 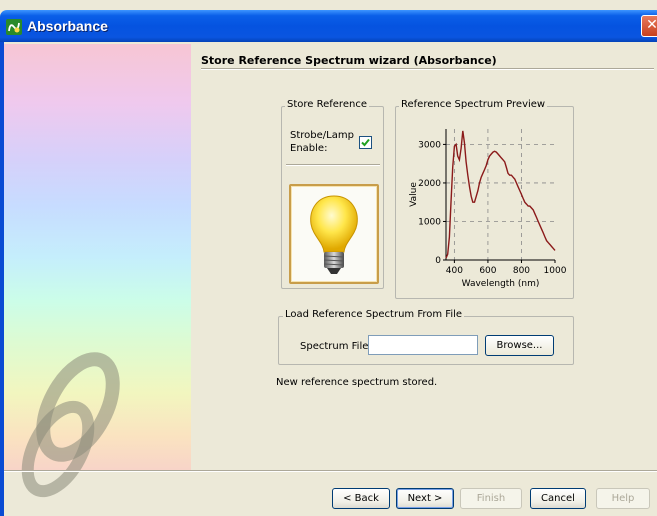 I want to click on x-tick-label: 400, so click(x=454, y=271).